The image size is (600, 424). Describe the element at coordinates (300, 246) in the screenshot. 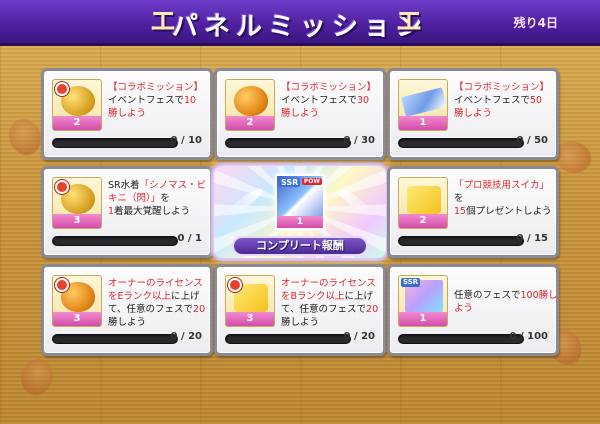

I see `complete-reward-banner: コンプリート報酬` at that location.